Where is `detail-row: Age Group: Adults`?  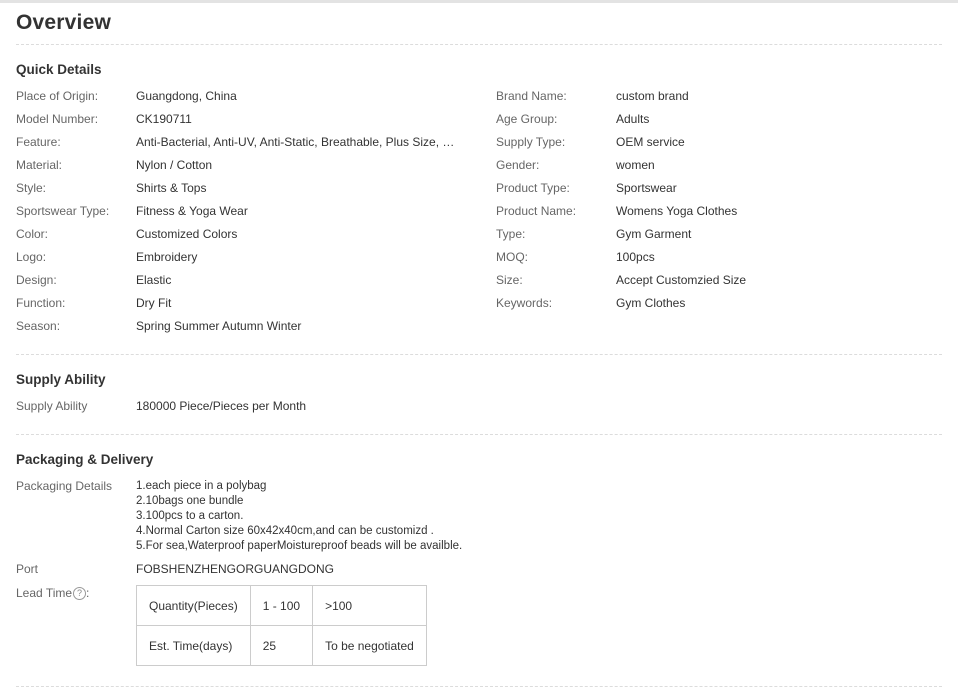 detail-row: Age Group: Adults is located at coordinates (719, 119).